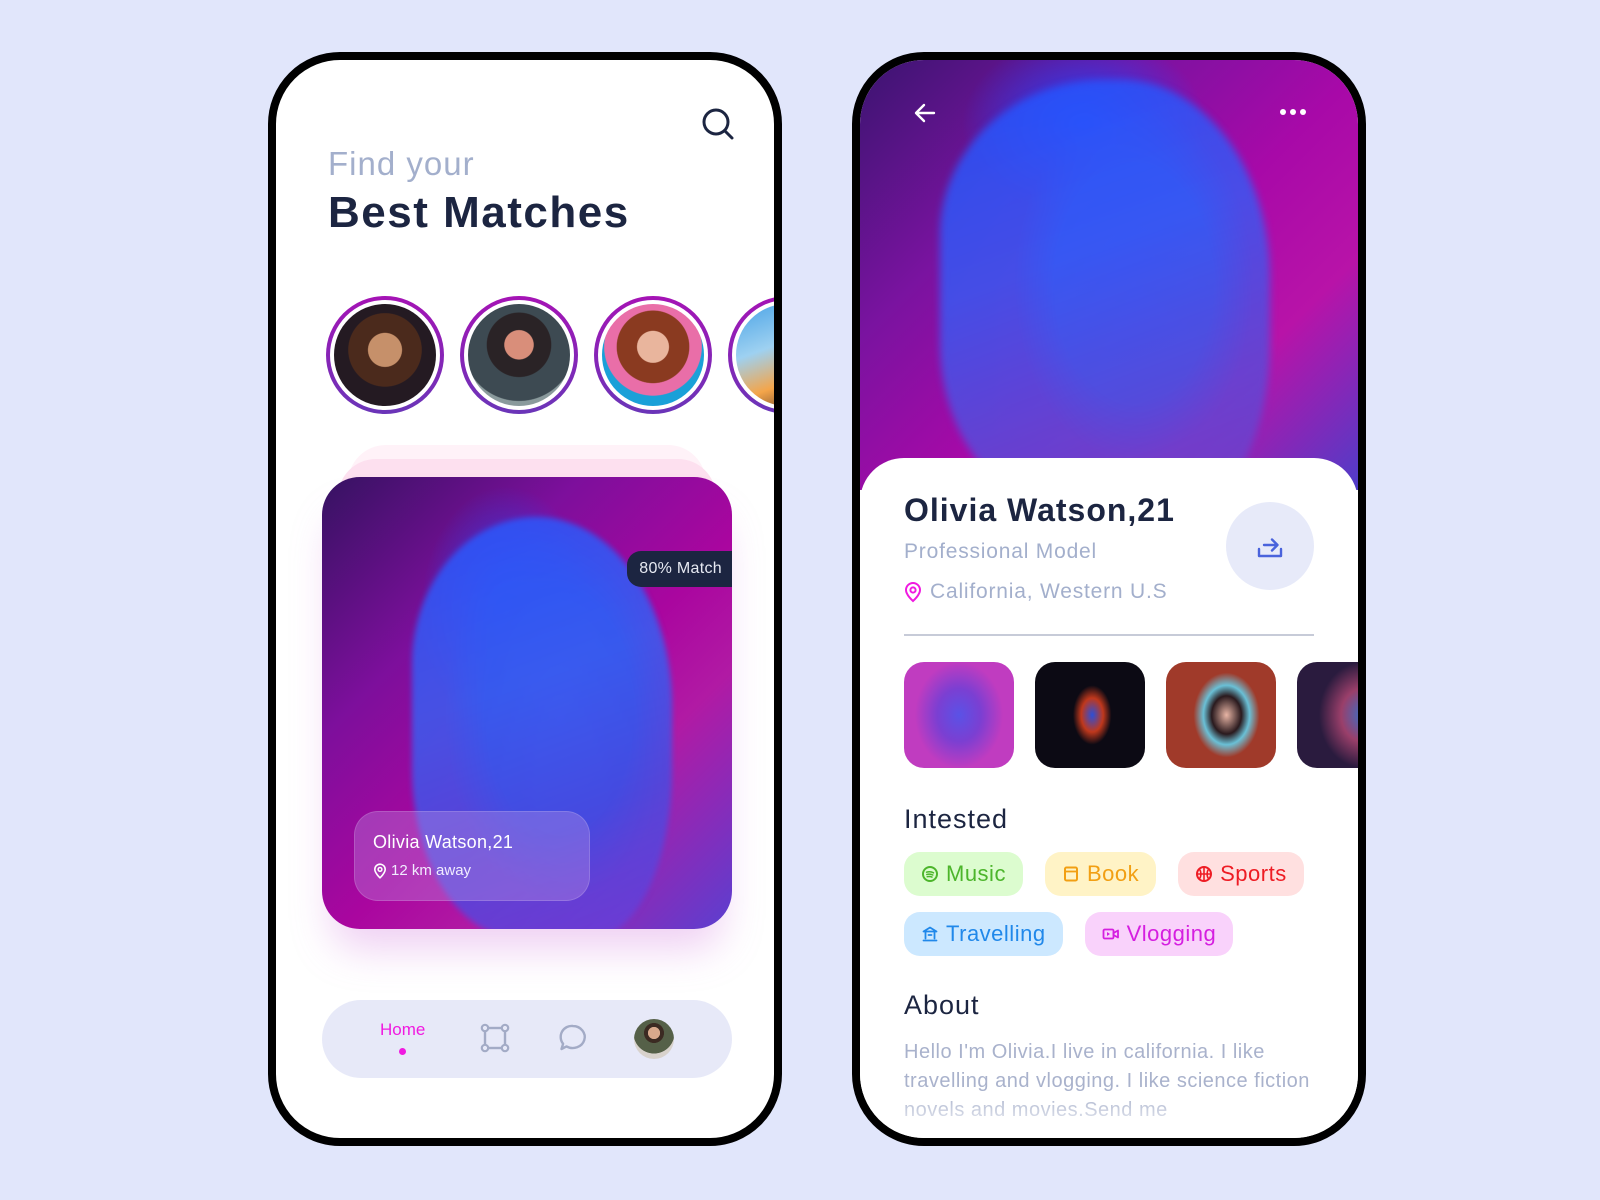 This screenshot has width=1600, height=1200. What do you see at coordinates (942, 1005) in the screenshot?
I see `about-heading: About` at bounding box center [942, 1005].